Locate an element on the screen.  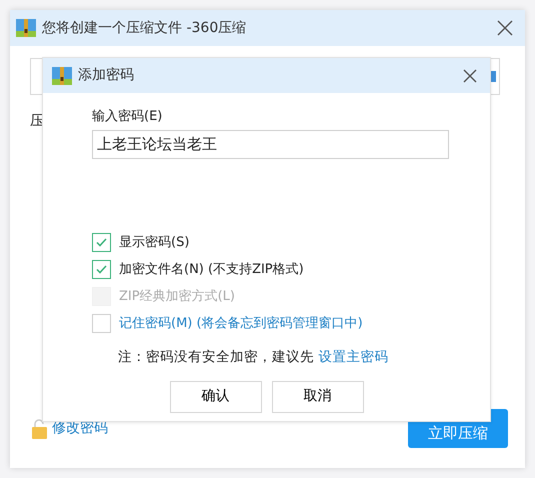
window-title: 您将创建一个压缩文件 -360压缩 is located at coordinates (144, 28).